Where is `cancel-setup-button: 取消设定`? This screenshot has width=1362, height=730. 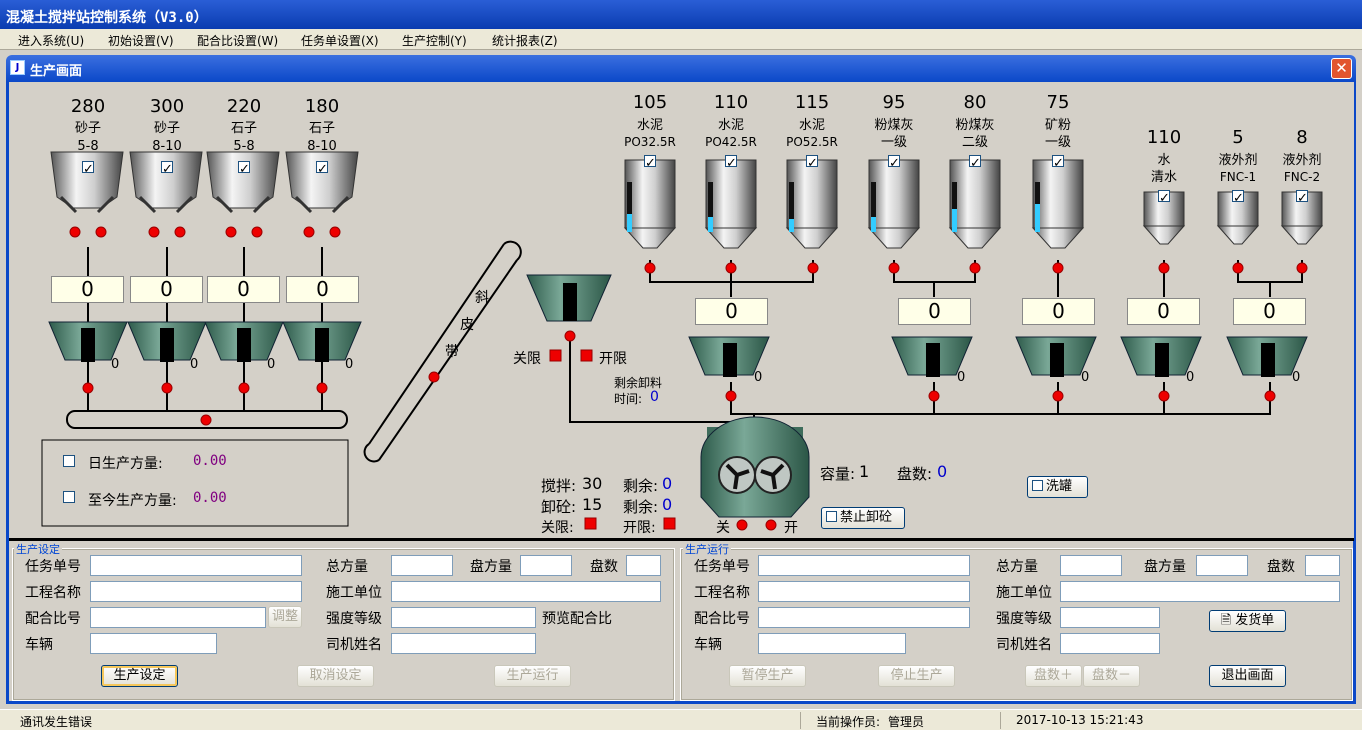 cancel-setup-button: 取消设定 is located at coordinates (335, 676).